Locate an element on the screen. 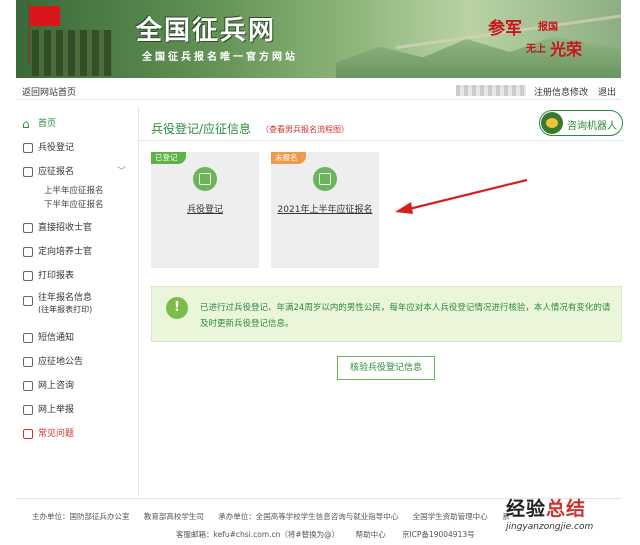  sidebar-item-label: 网上举报 is located at coordinates (56, 410).